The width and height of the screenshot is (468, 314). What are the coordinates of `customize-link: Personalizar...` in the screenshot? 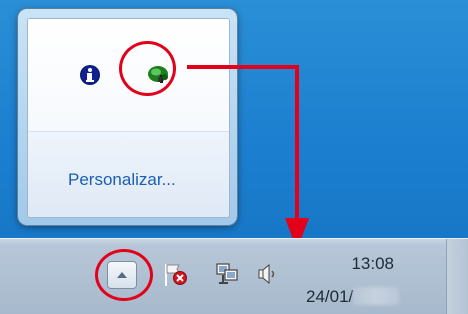 It's located at (122, 180).